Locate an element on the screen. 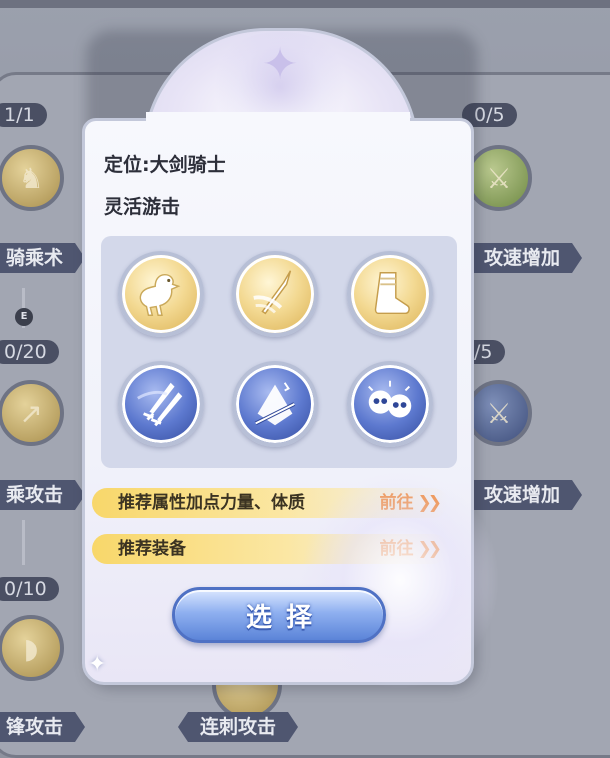 This screenshot has height=758, width=610. boot-icon: ◗ is located at coordinates (31, 648).